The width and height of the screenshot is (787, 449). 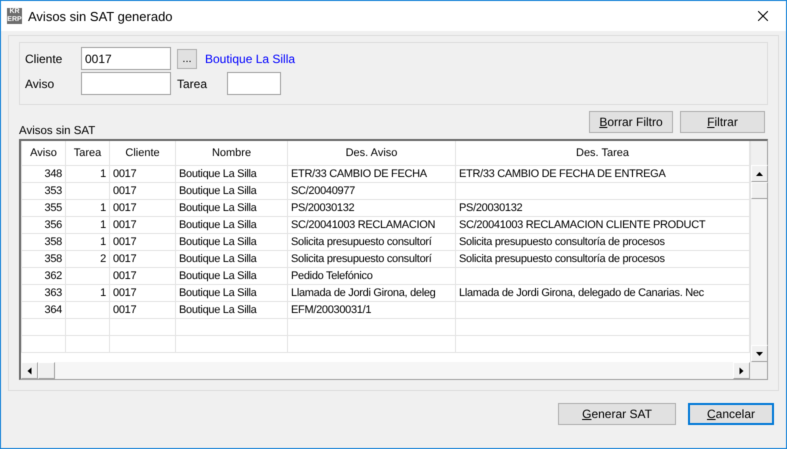 I want to click on tarea-field, so click(x=254, y=83).